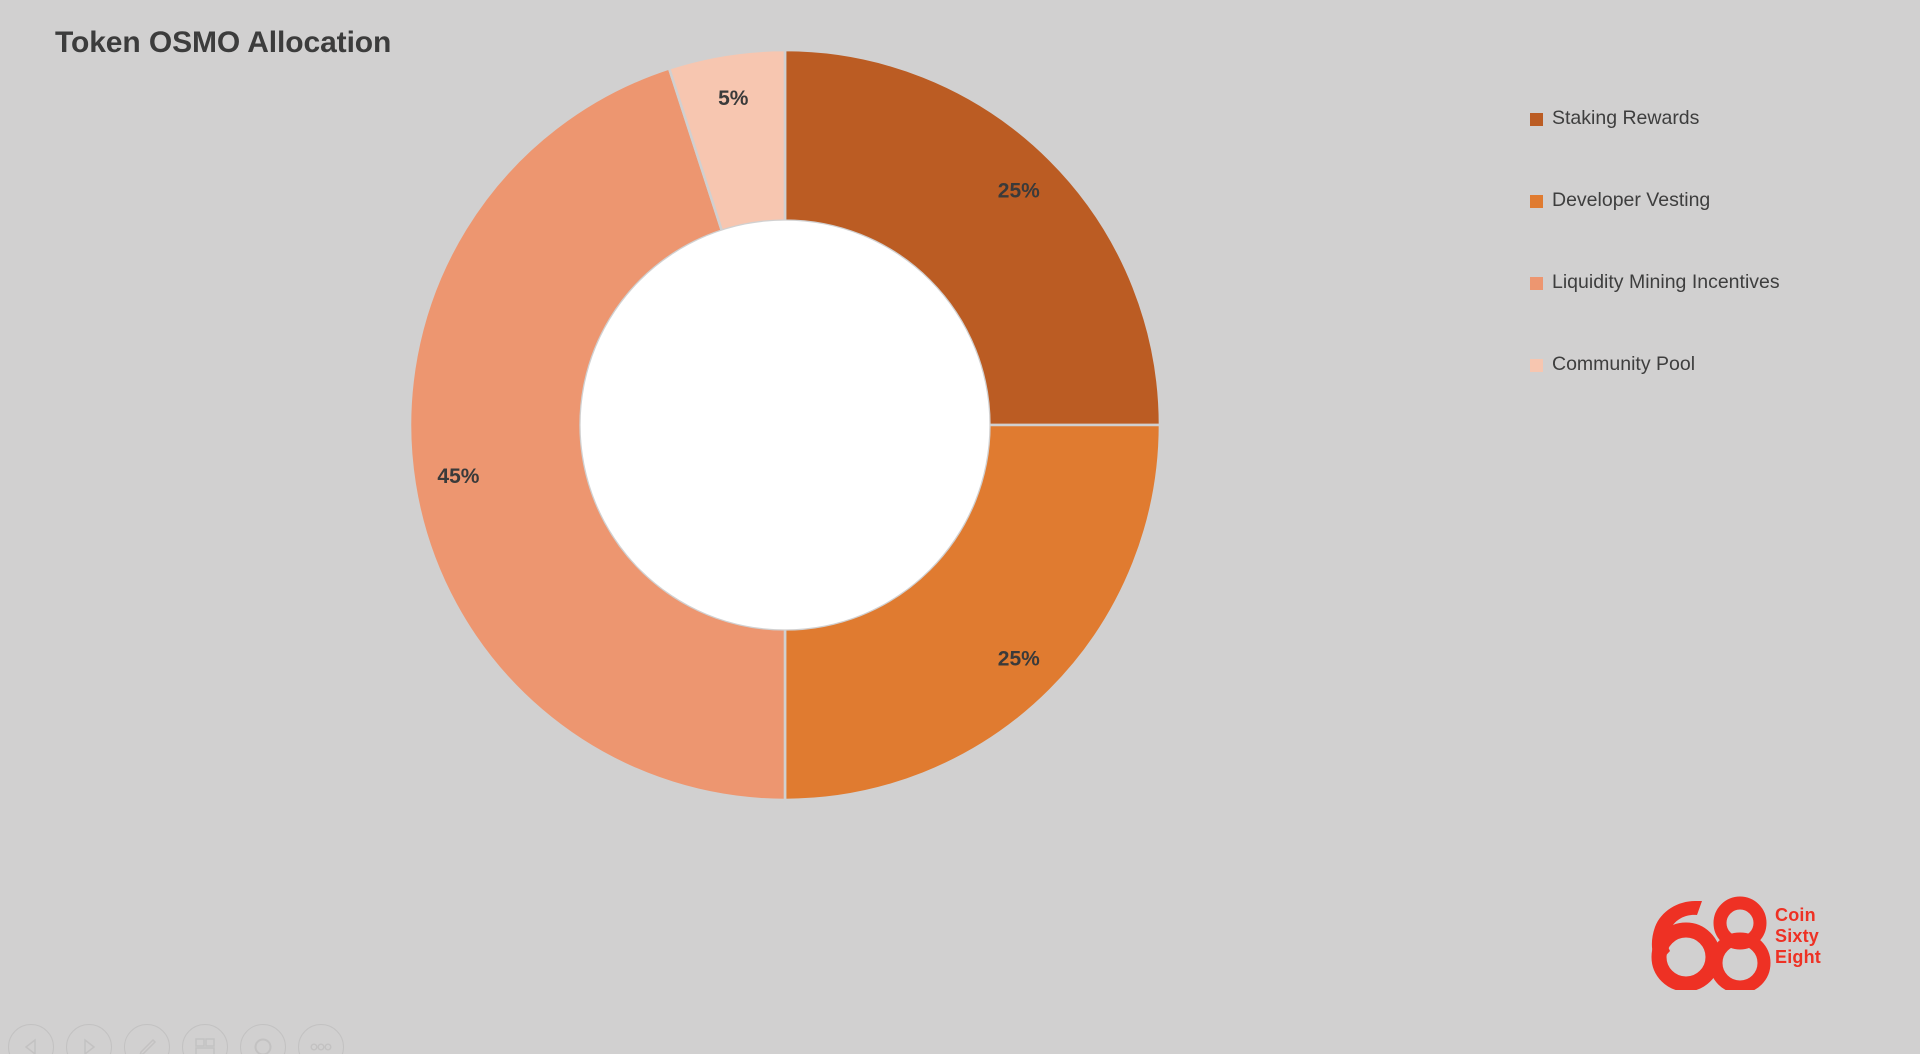 The image size is (1920, 1054). What do you see at coordinates (1626, 118) in the screenshot?
I see `legend-item-label: Staking Rewards` at bounding box center [1626, 118].